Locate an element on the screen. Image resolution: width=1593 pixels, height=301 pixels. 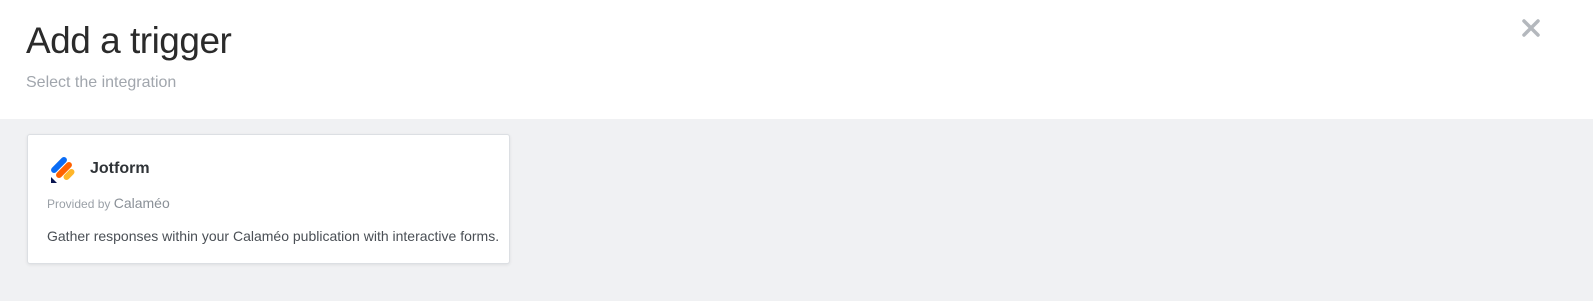
page-title: Add a trigger is located at coordinates (129, 40).